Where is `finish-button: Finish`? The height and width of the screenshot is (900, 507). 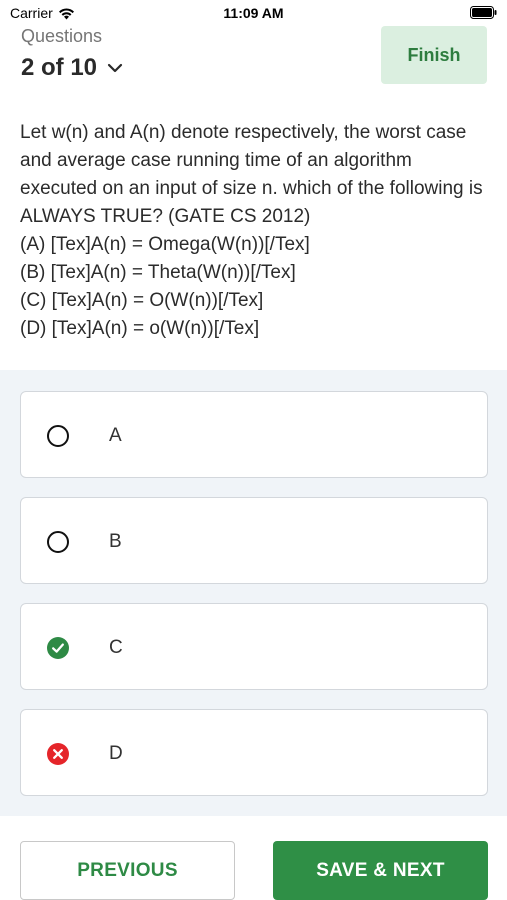
finish-button: Finish is located at coordinates (434, 55).